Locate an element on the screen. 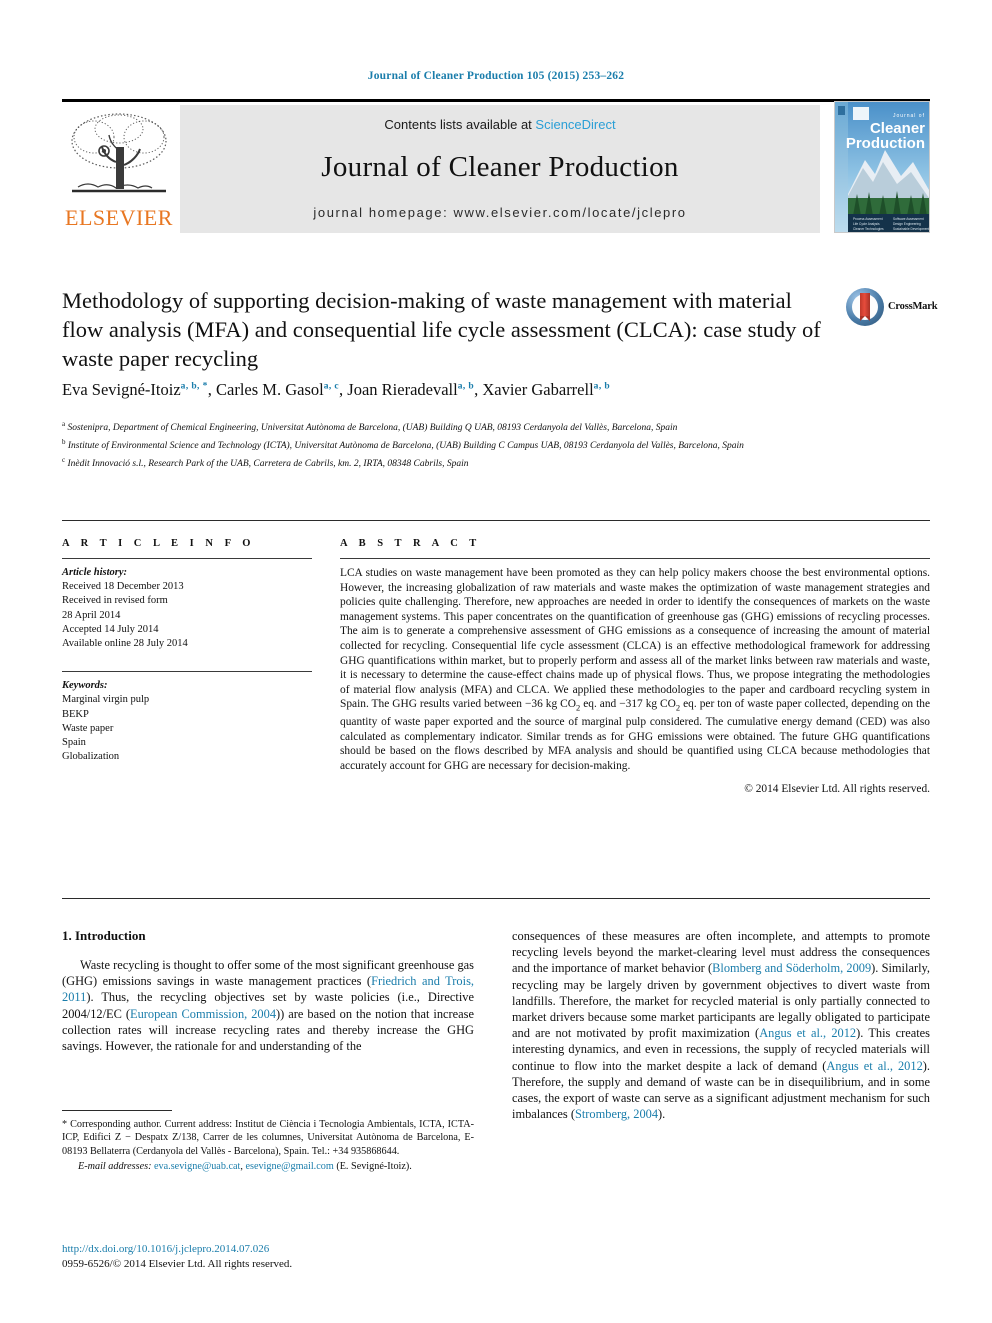 The height and width of the screenshot is (1323, 992). intro-right-e: ). is located at coordinates (662, 1114).